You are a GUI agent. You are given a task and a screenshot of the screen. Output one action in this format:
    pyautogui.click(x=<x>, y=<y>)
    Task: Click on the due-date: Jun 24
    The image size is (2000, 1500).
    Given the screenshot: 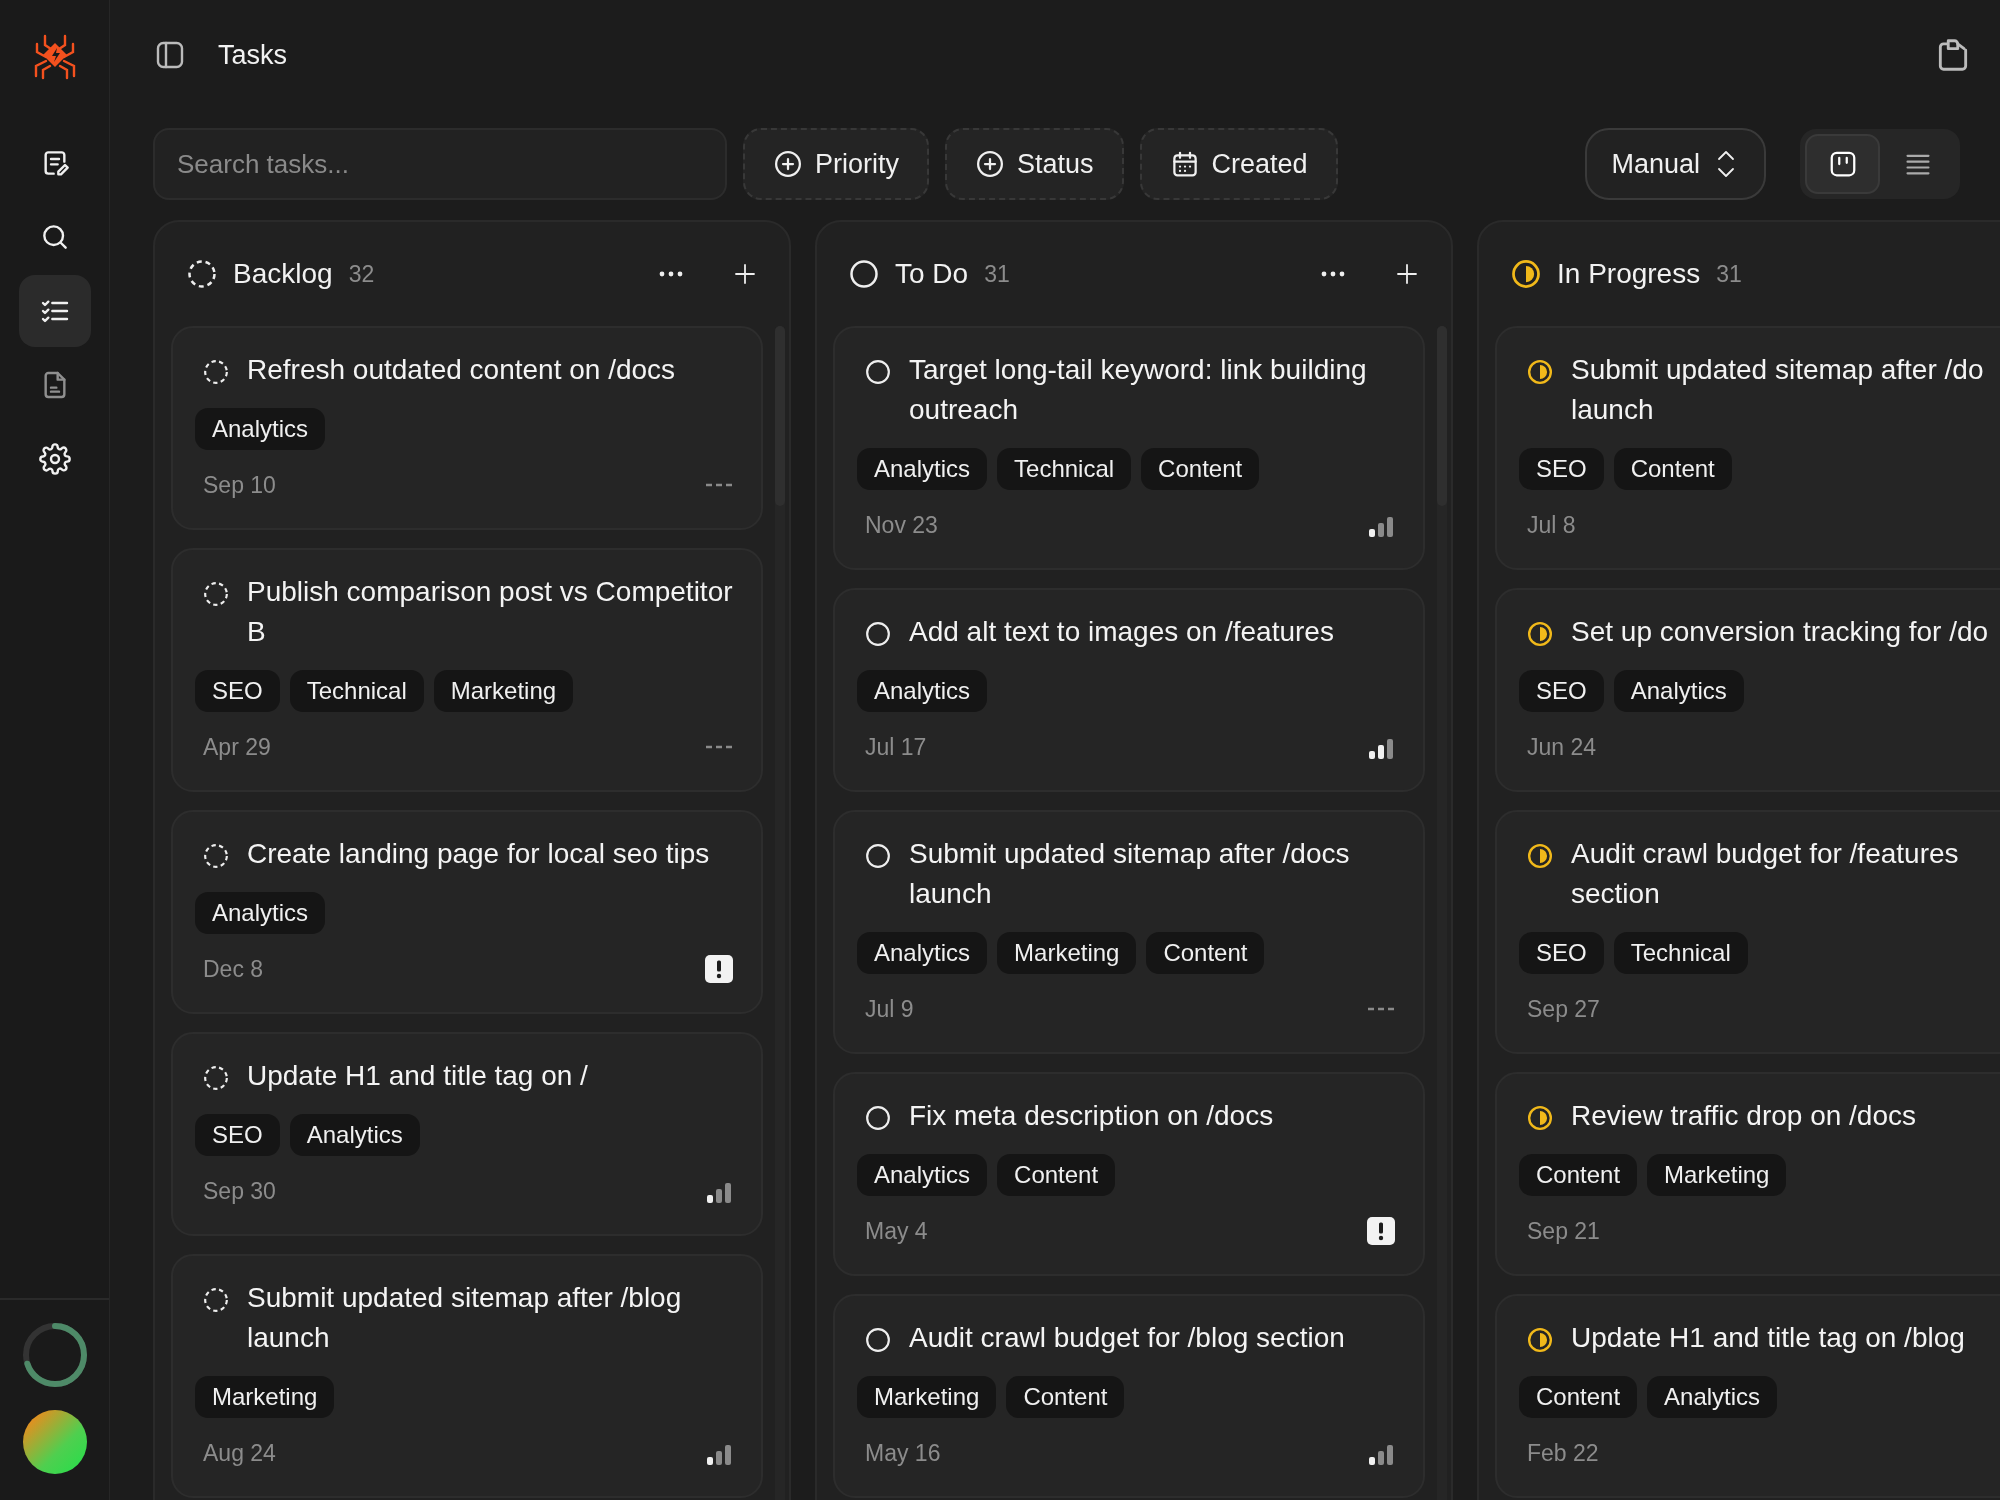 What is the action you would take?
    pyautogui.click(x=1562, y=747)
    